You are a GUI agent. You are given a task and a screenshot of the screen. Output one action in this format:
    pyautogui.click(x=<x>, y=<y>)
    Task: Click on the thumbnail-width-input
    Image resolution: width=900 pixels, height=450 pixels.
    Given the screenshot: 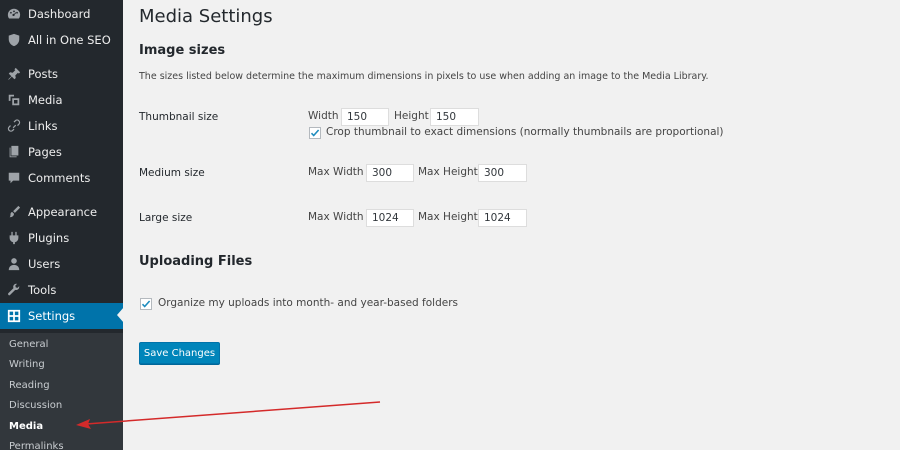 What is the action you would take?
    pyautogui.click(x=365, y=117)
    